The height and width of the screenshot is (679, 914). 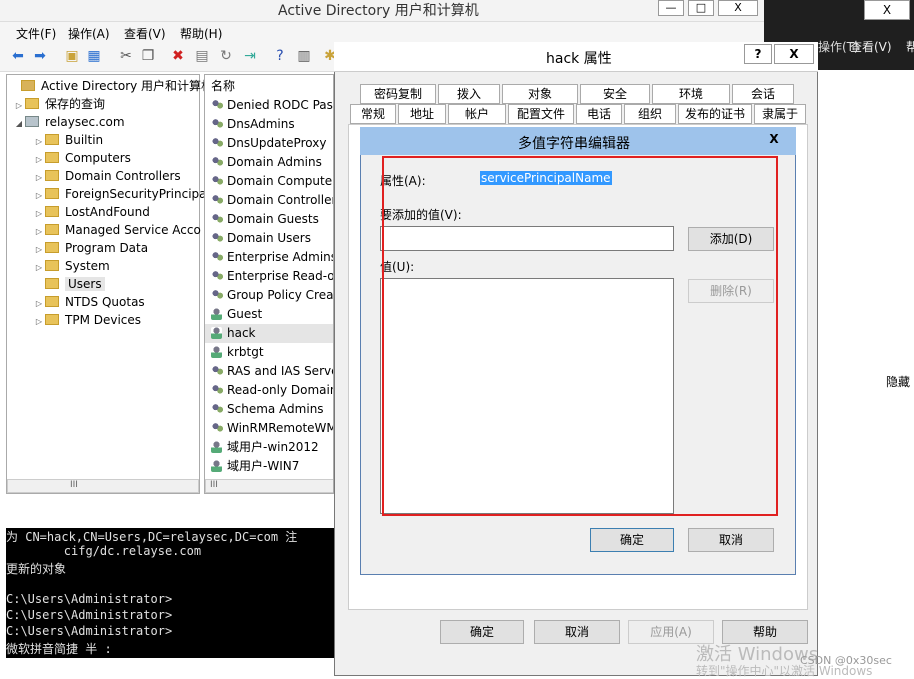 I want to click on list-item: Enterprise Read-o, so click(x=272, y=276).